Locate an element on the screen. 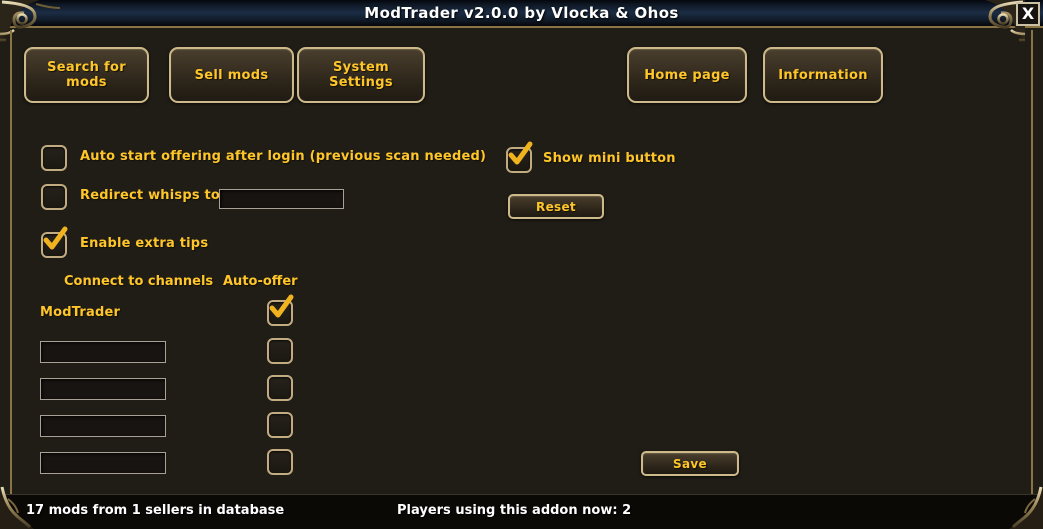  button-information: Information is located at coordinates (823, 75).